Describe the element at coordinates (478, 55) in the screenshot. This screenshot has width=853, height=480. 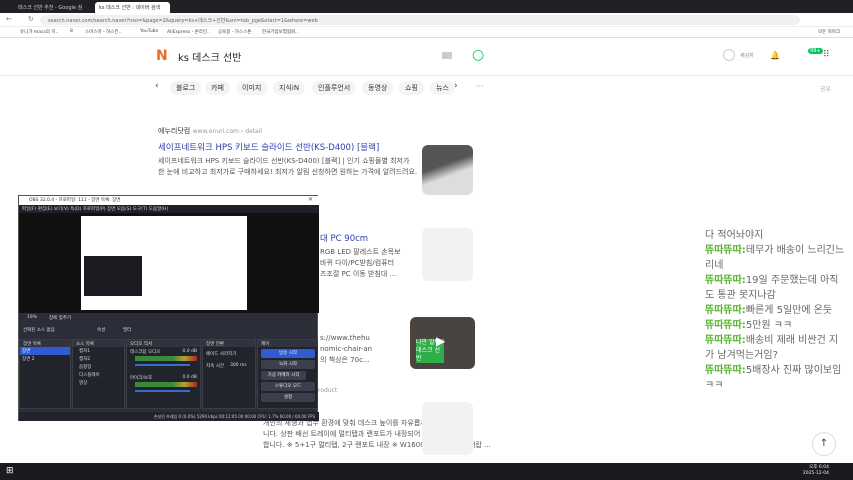
I see `search-icon: ○` at that location.